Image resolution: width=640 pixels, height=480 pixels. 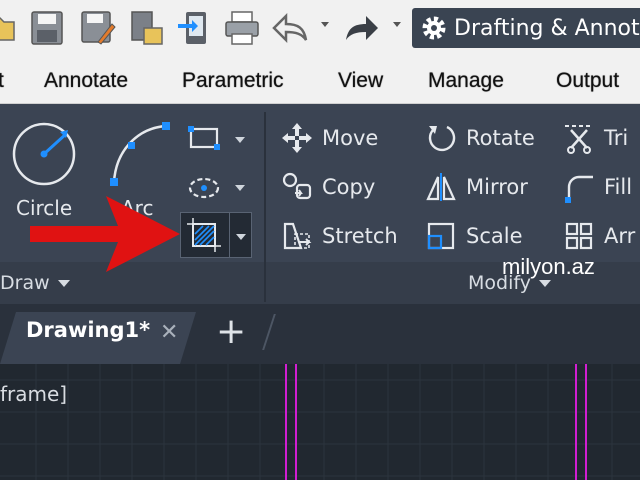 What do you see at coordinates (500, 138) in the screenshot?
I see `rotate-label: Rotate` at bounding box center [500, 138].